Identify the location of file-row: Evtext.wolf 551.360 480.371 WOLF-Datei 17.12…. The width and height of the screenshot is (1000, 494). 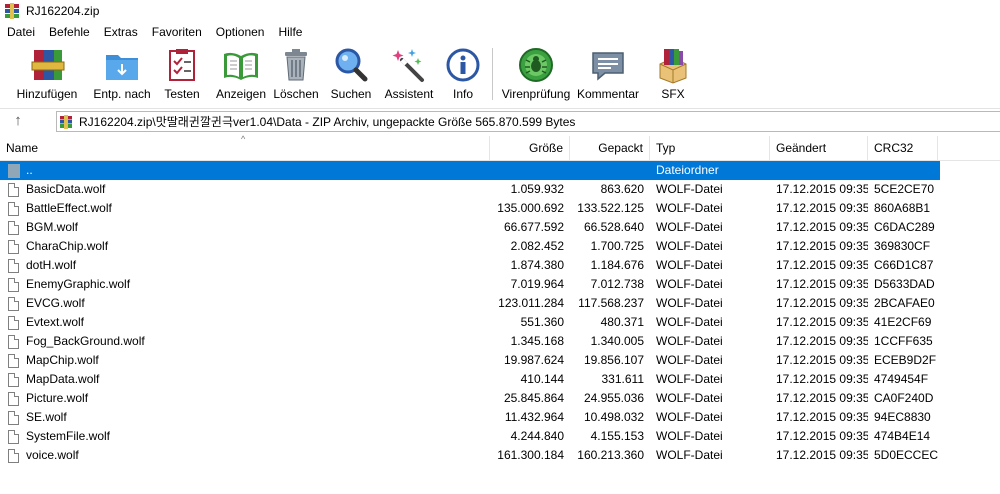
(500, 322).